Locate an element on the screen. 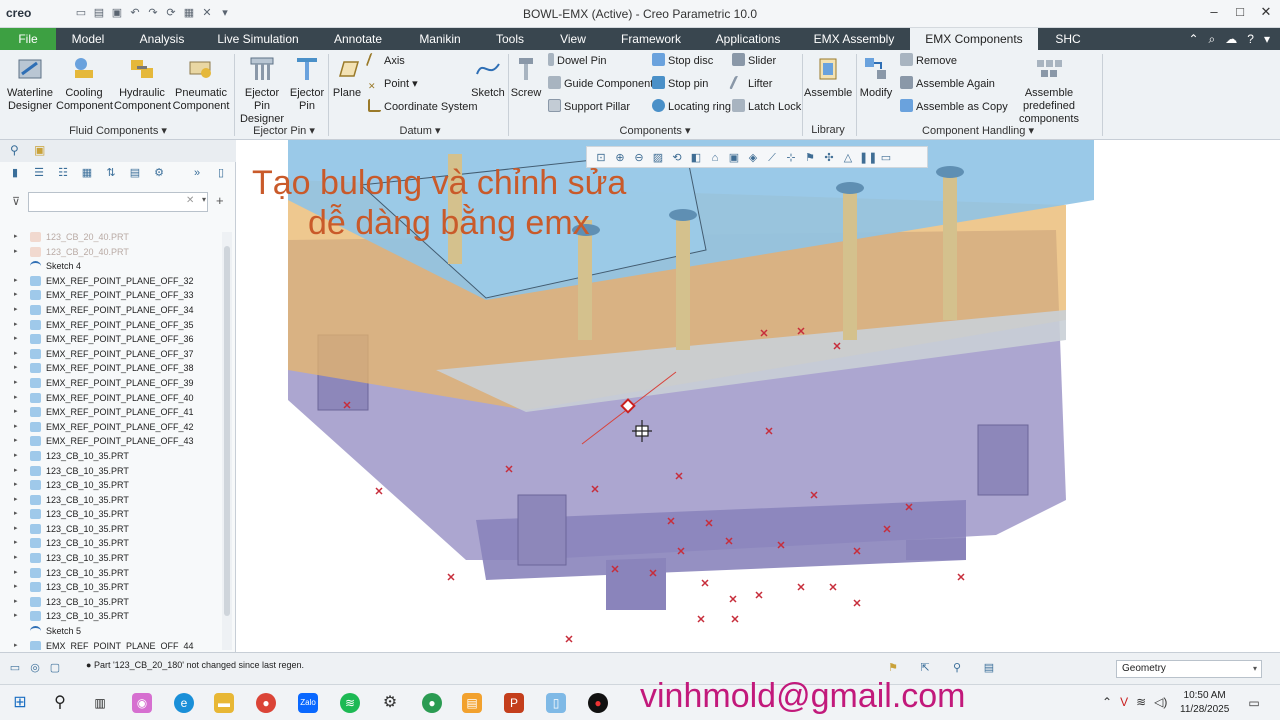 The width and height of the screenshot is (1280, 720). folder-browser-tab-icon: ▣ is located at coordinates (39, 150).